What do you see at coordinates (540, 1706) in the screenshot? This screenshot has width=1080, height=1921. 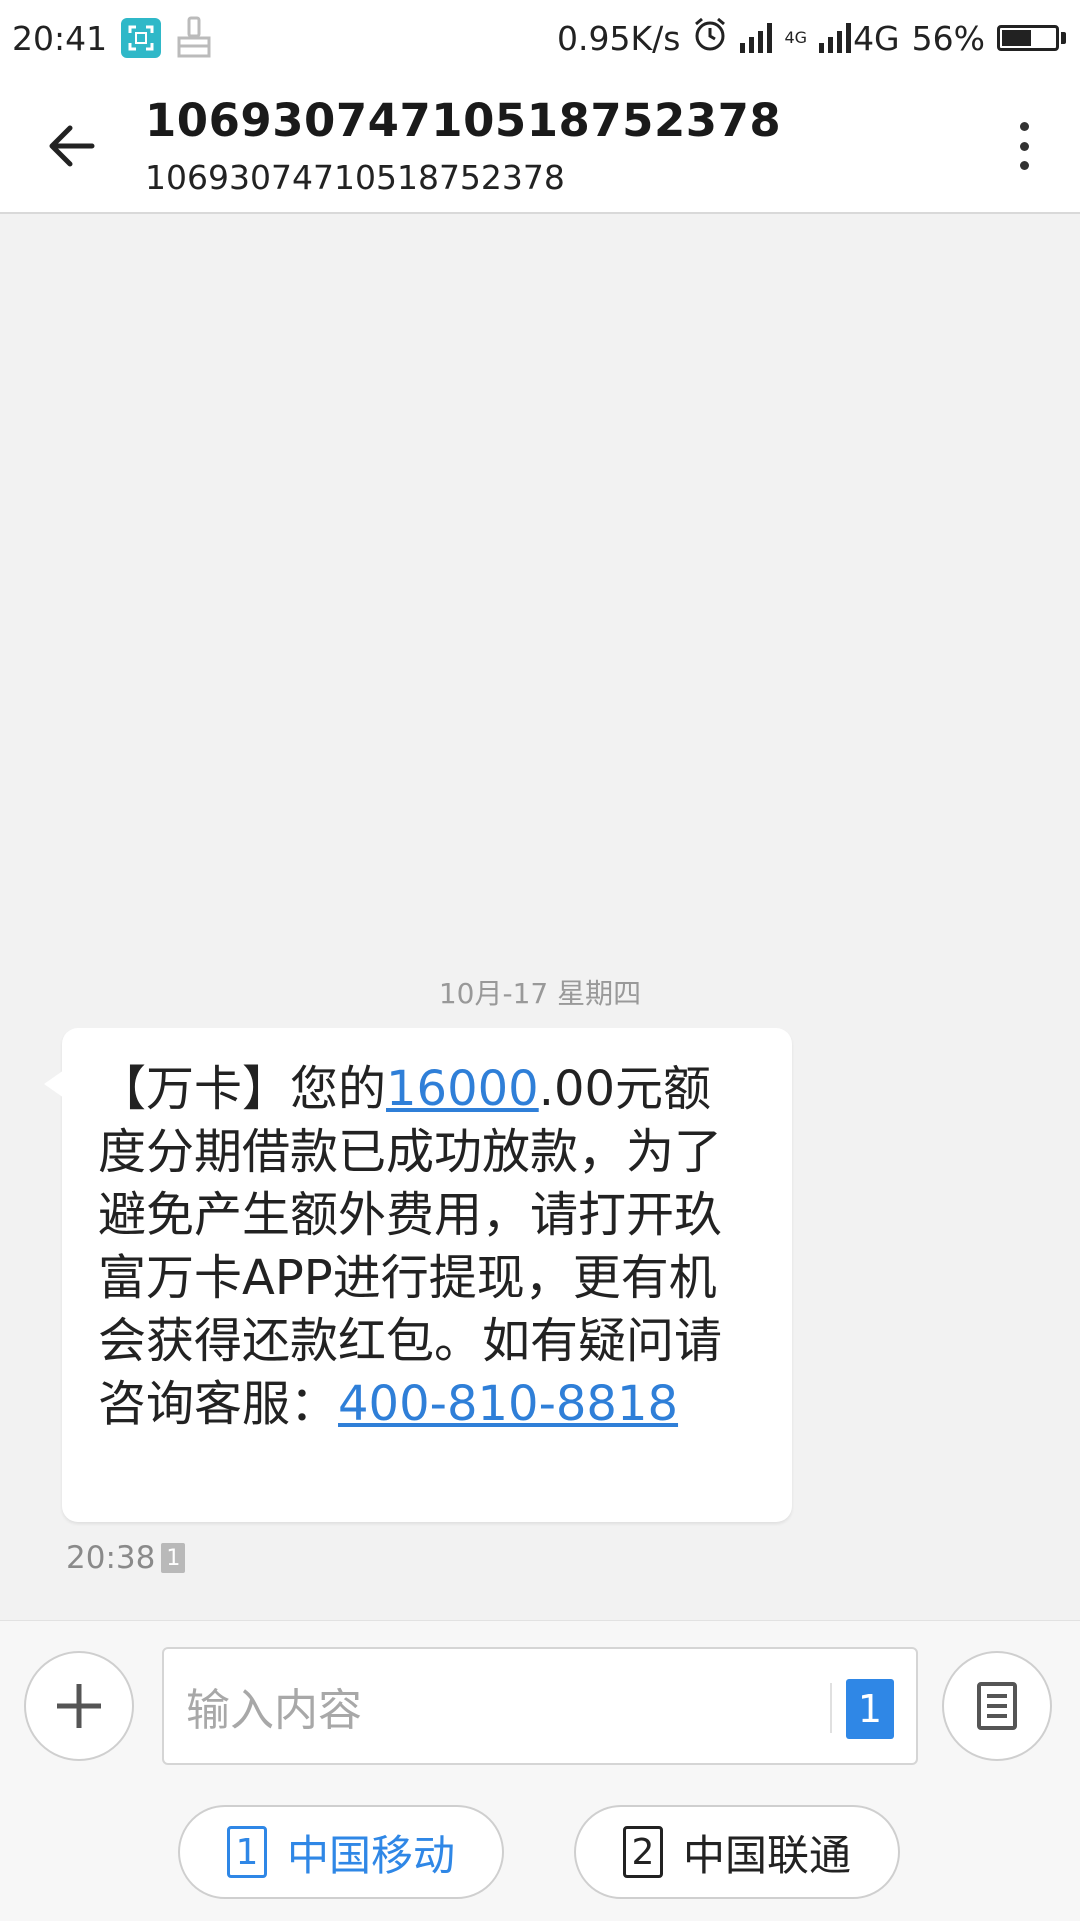 I see `message-input: 输入内容 1` at bounding box center [540, 1706].